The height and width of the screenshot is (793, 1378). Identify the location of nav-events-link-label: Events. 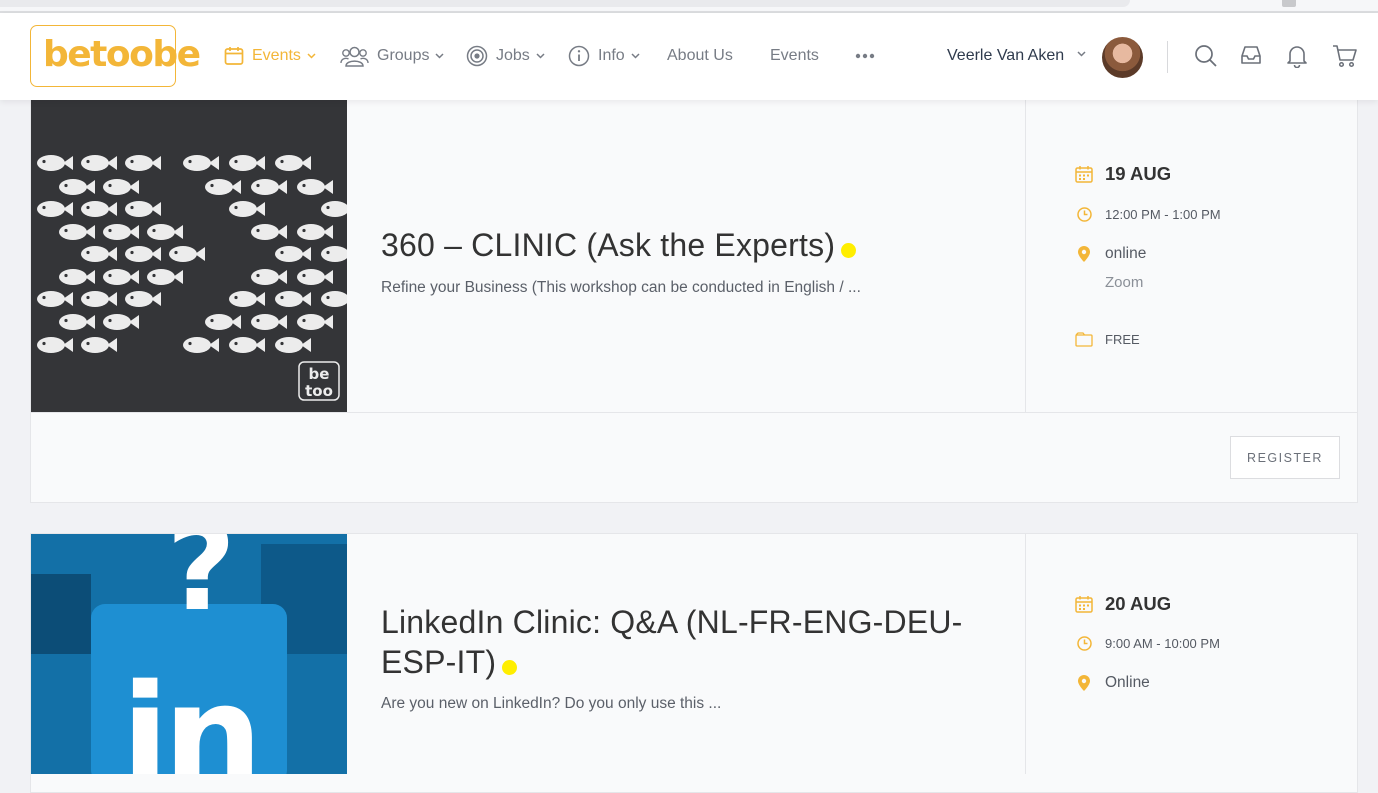
(794, 55).